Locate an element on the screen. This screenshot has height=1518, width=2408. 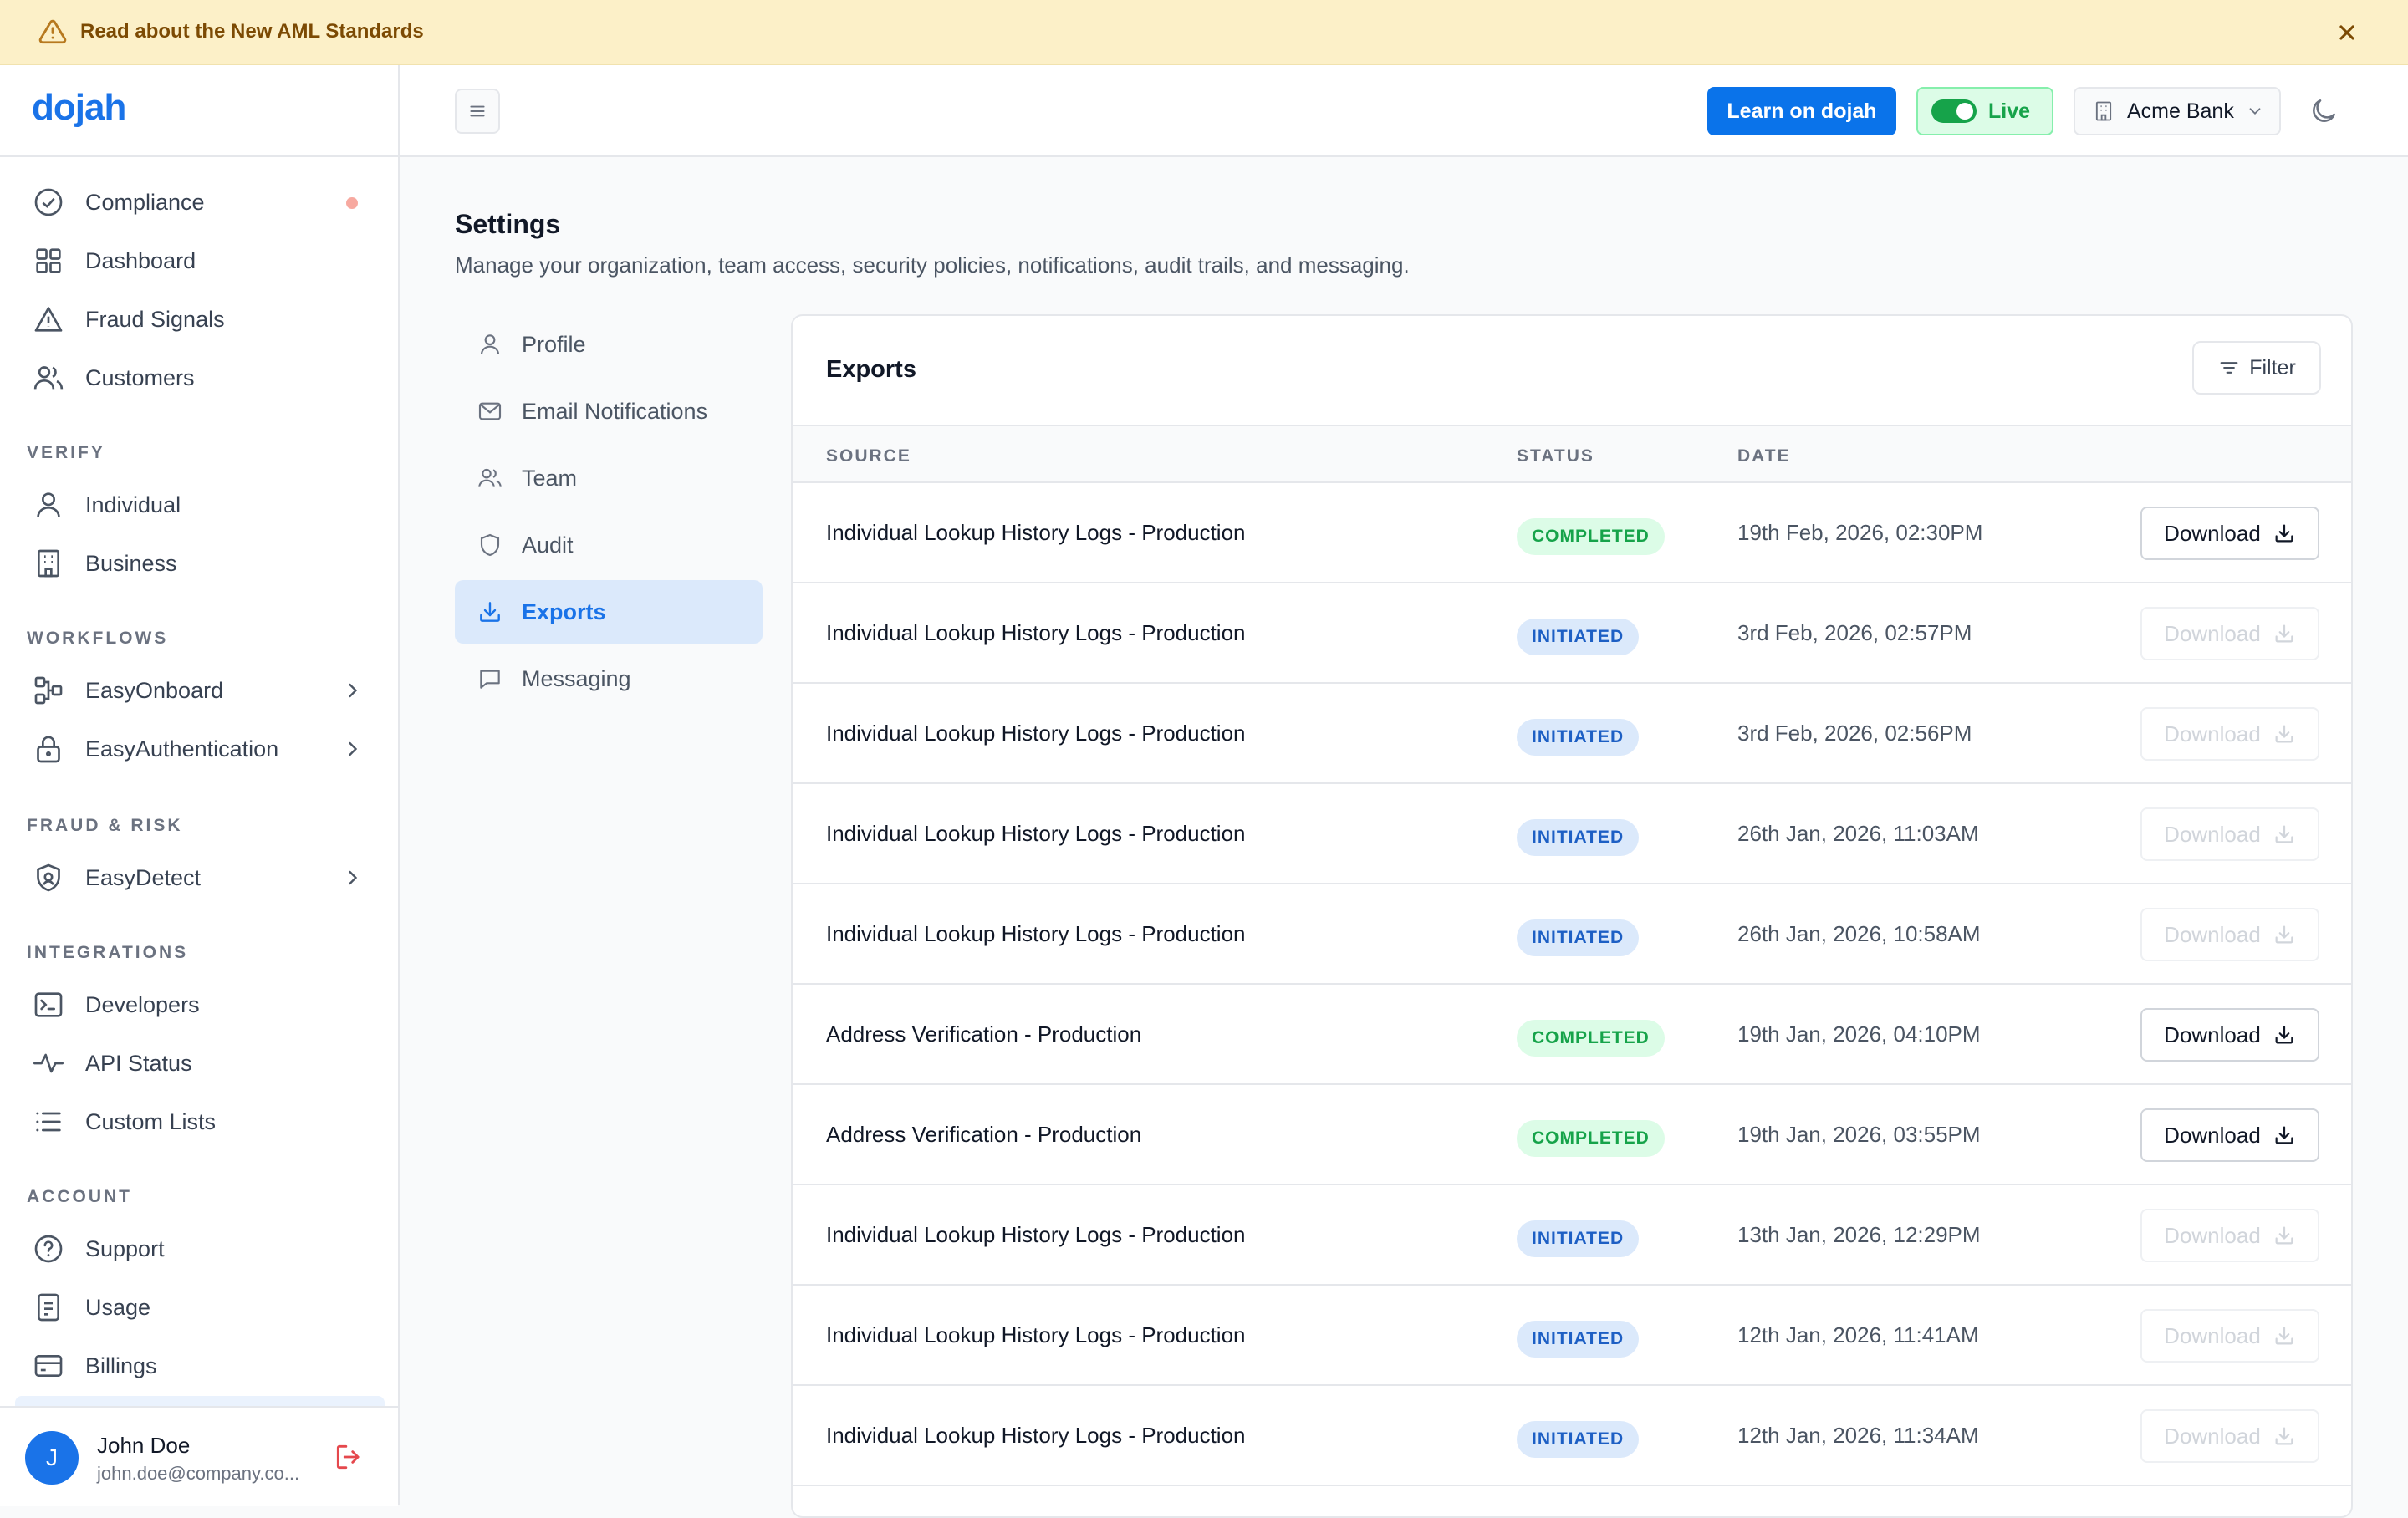
sidebar-item-easyauthentication: EasyAuthentication is located at coordinates (201, 749).